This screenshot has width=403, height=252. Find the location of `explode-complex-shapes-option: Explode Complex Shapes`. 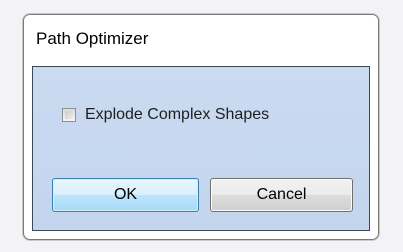

explode-complex-shapes-option: Explode Complex Shapes is located at coordinates (165, 115).